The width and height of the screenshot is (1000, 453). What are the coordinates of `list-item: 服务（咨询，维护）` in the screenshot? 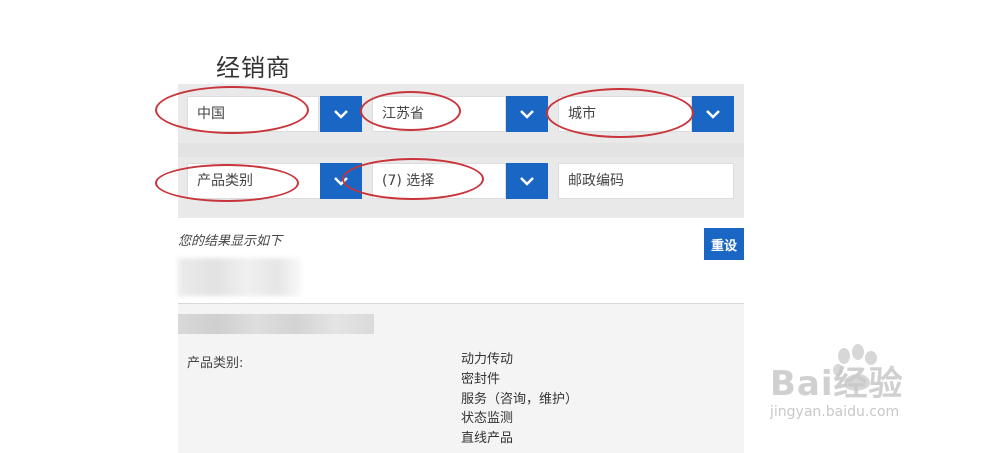 It's located at (520, 399).